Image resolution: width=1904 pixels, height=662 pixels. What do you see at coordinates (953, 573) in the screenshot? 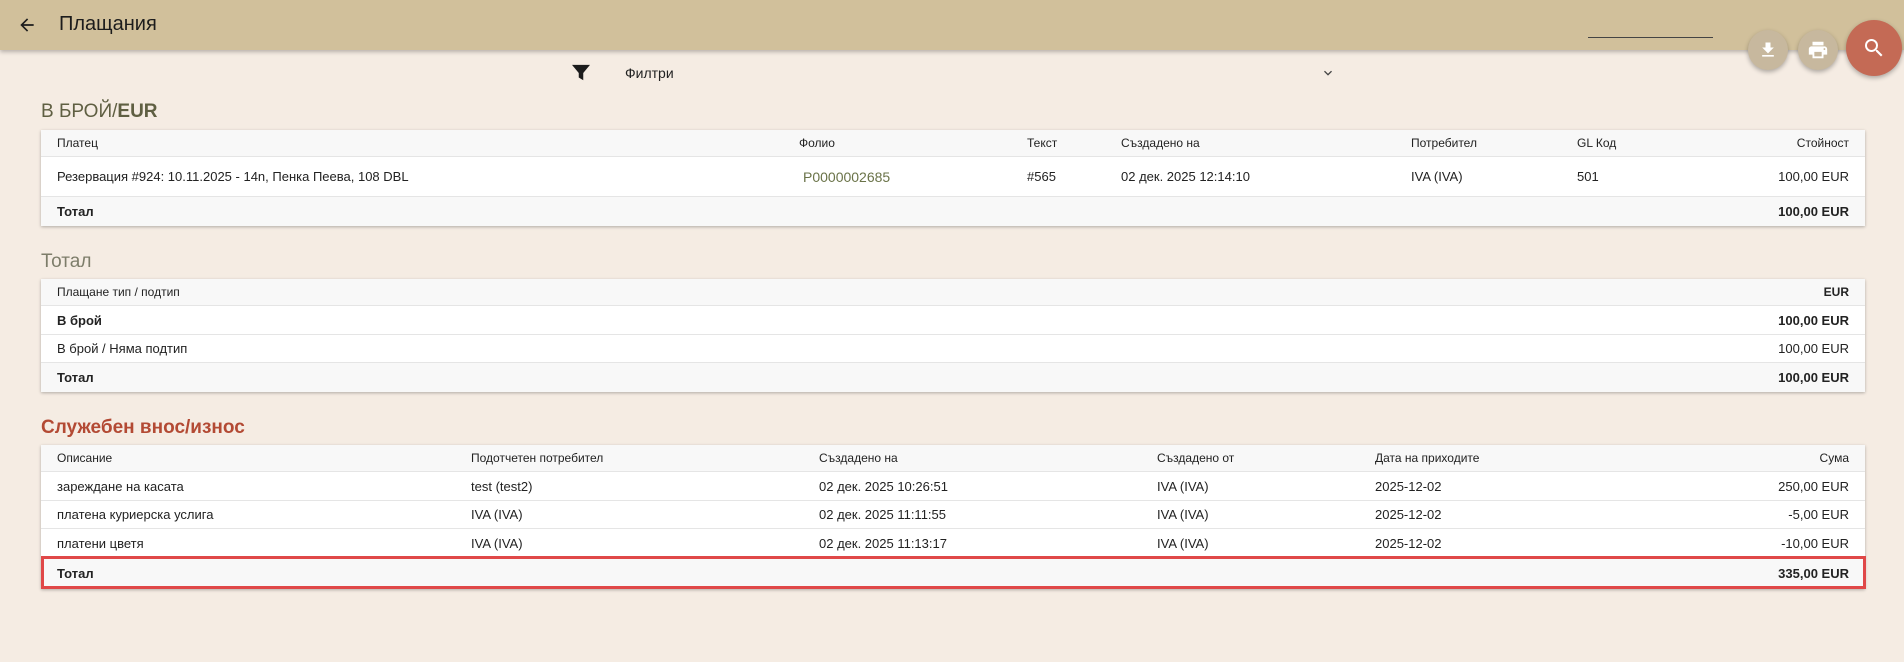
I see `table-total-row: Тотал 335,00 EUR` at bounding box center [953, 573].